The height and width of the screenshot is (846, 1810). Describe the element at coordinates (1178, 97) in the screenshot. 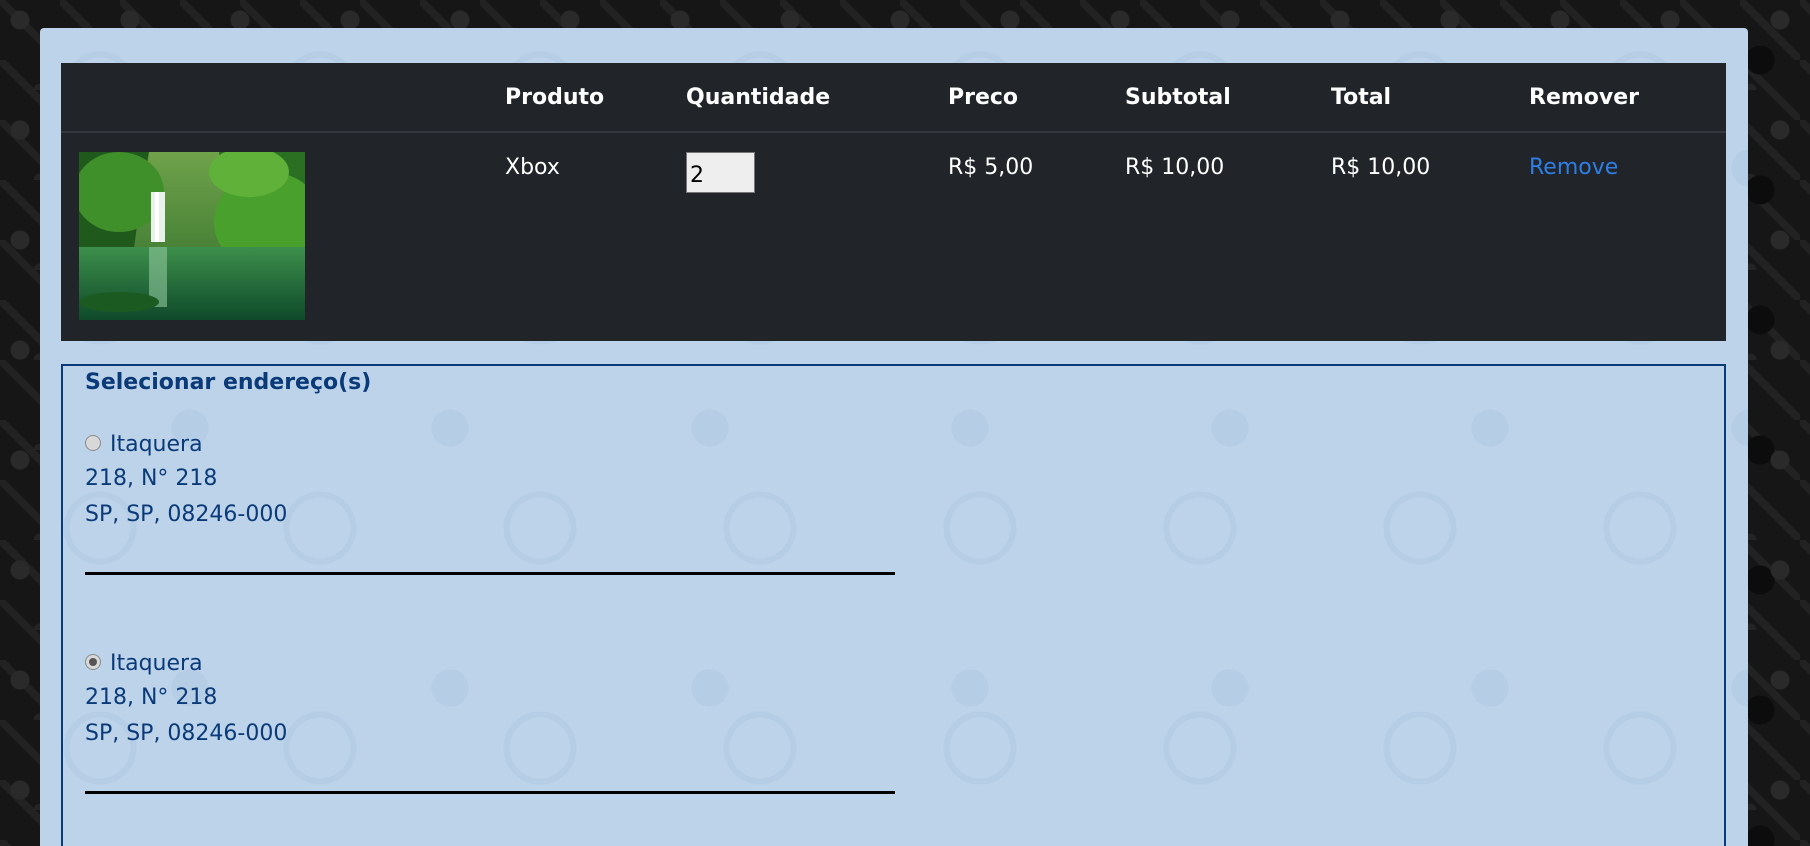

I see `column-header-subtotal: Subtotal` at that location.